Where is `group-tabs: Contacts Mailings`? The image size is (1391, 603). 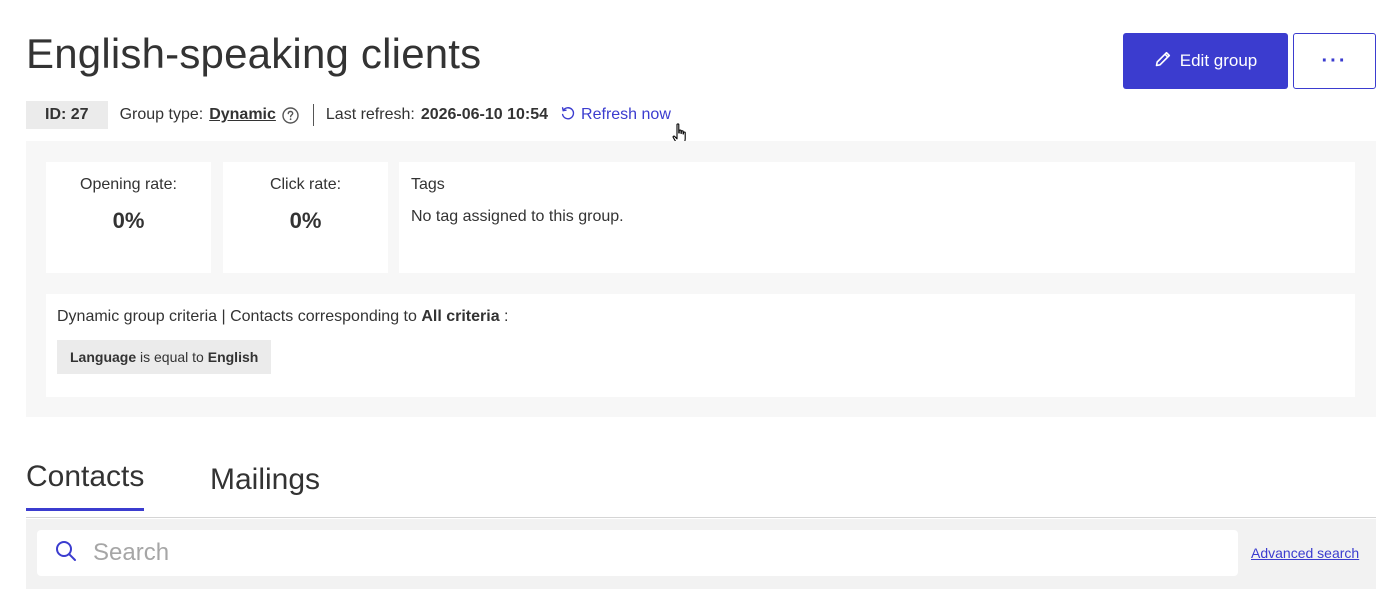
group-tabs: Contacts Mailings is located at coordinates (701, 489).